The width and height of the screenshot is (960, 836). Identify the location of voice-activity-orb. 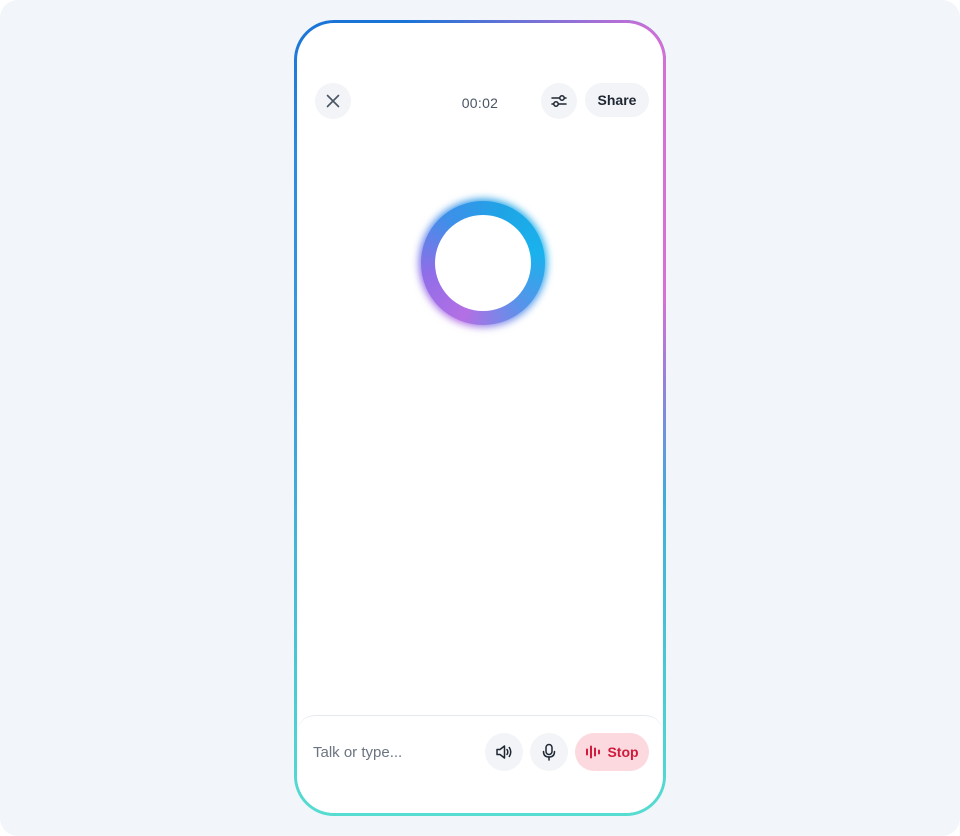
(483, 263).